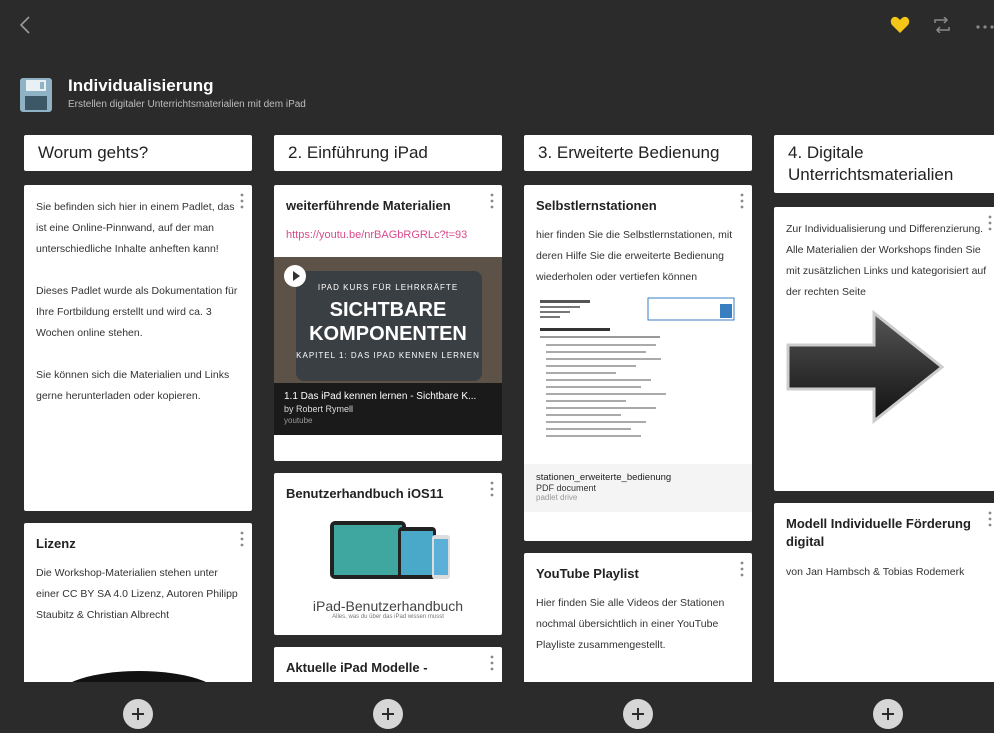 Image resolution: width=994 pixels, height=733 pixels. I want to click on post-title: YouTube Playlist, so click(587, 574).